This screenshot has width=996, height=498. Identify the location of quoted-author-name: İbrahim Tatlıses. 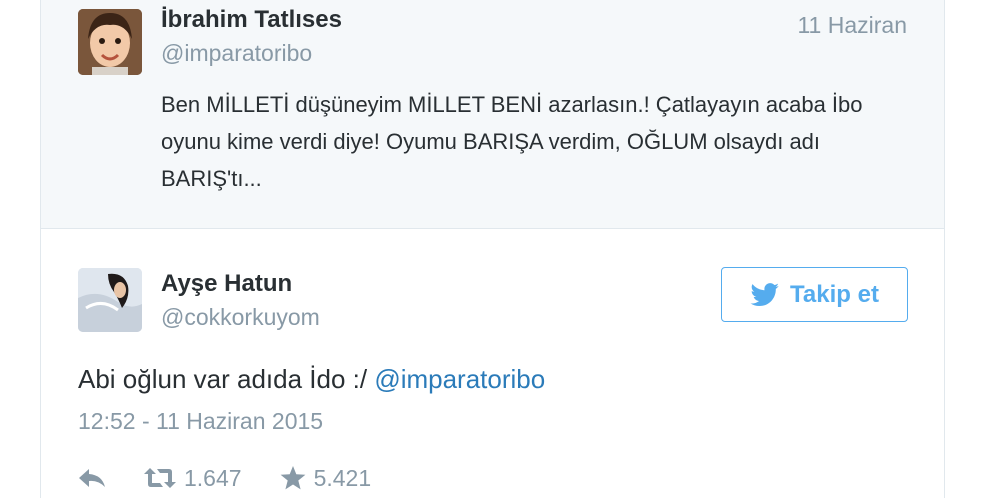
(251, 20).